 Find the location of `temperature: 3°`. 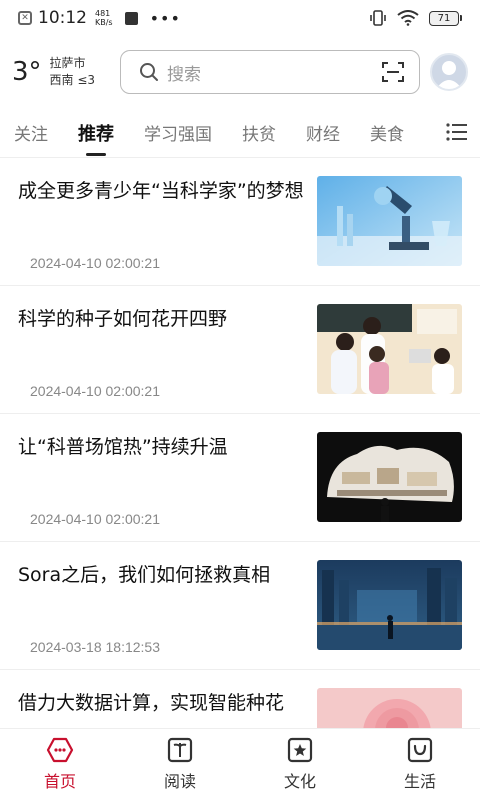

temperature: 3° is located at coordinates (27, 72).